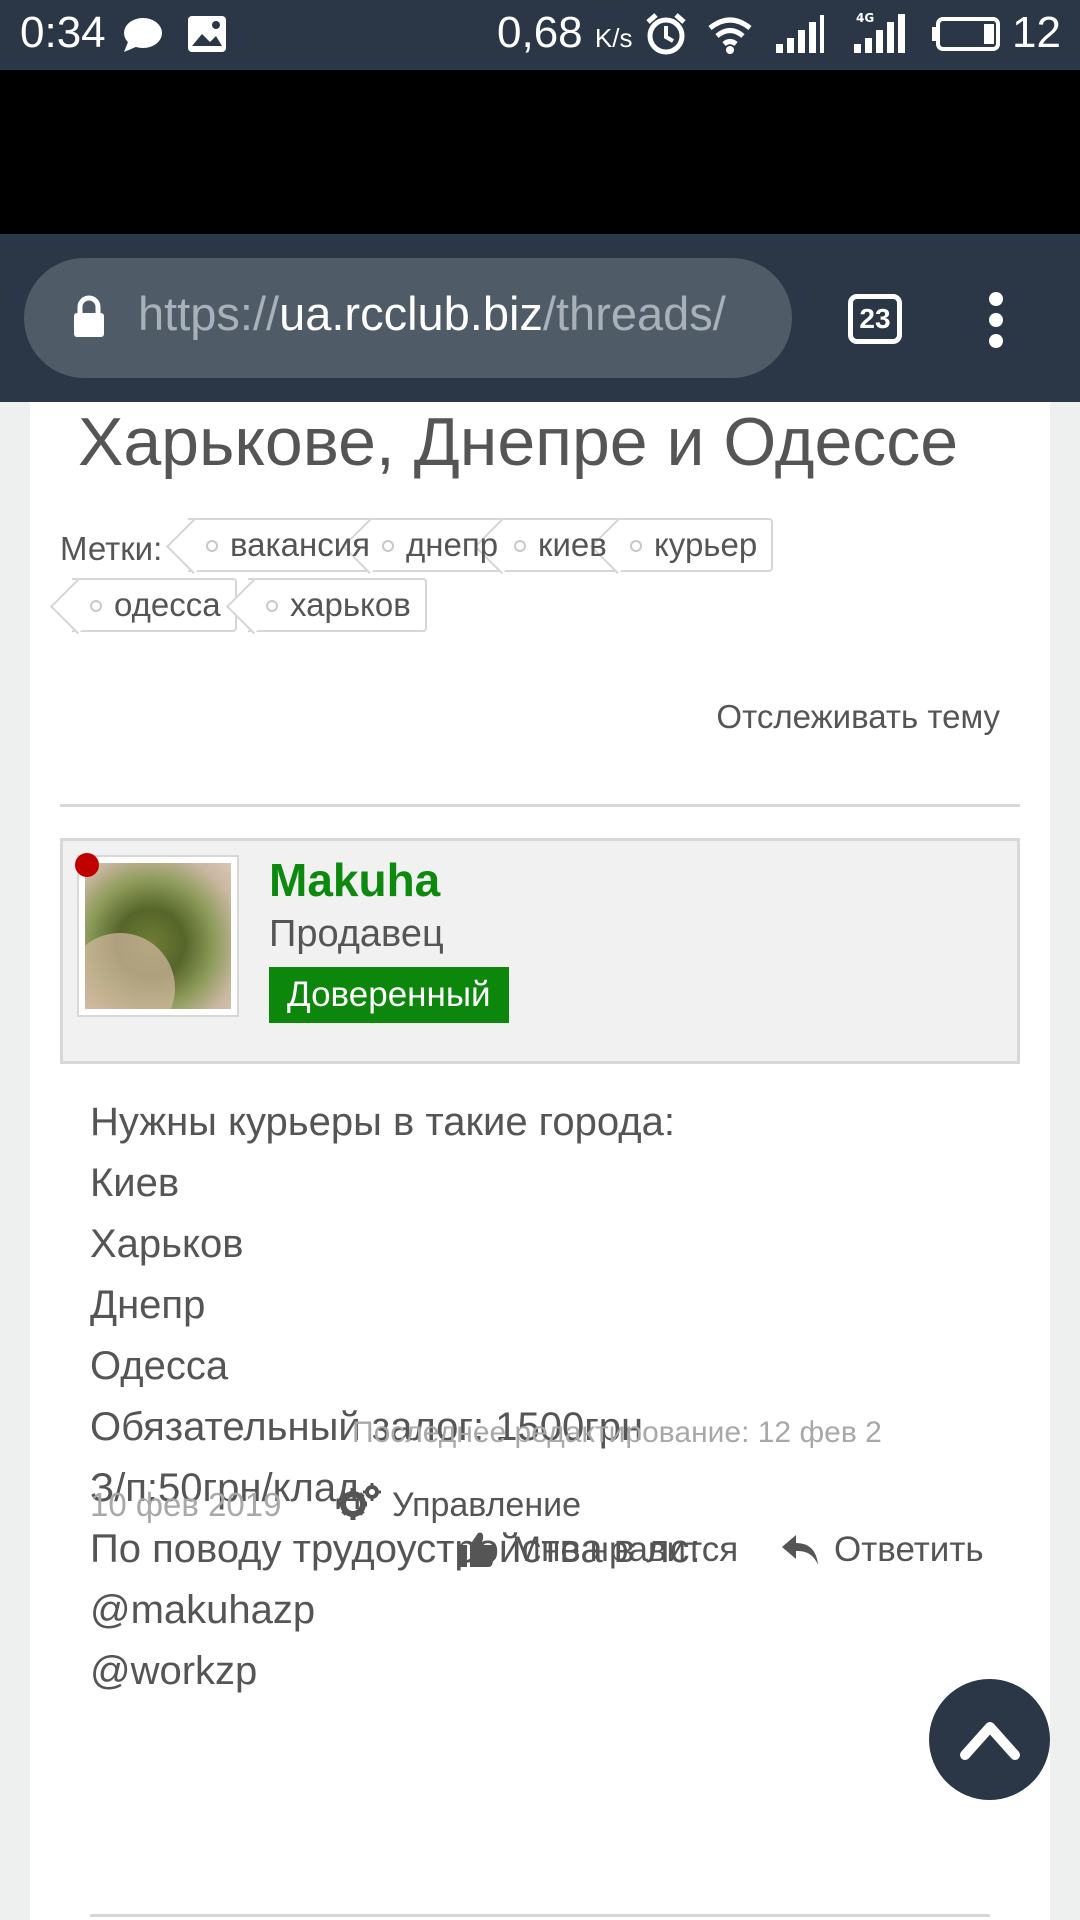 The width and height of the screenshot is (1080, 1920). I want to click on post-line: @makuhazp, so click(203, 1610).